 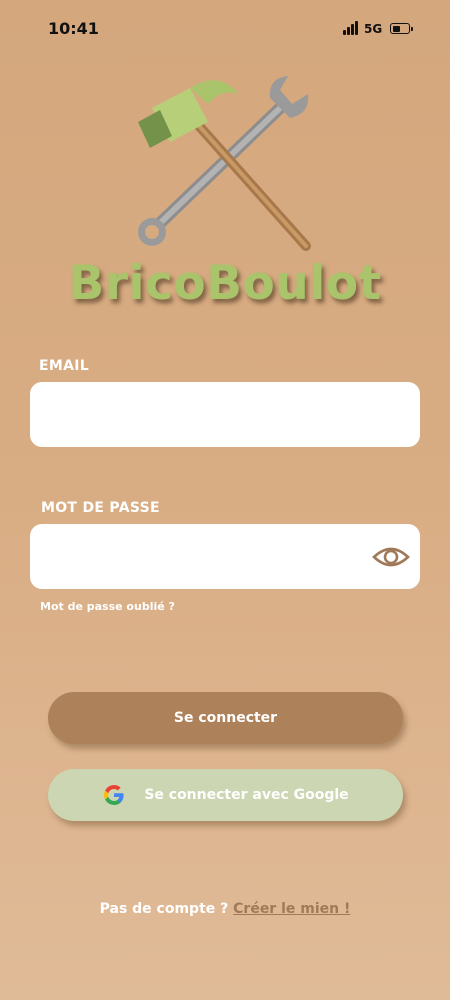 I want to click on google-login-button: Se connecter avec Google, so click(x=225, y=795).